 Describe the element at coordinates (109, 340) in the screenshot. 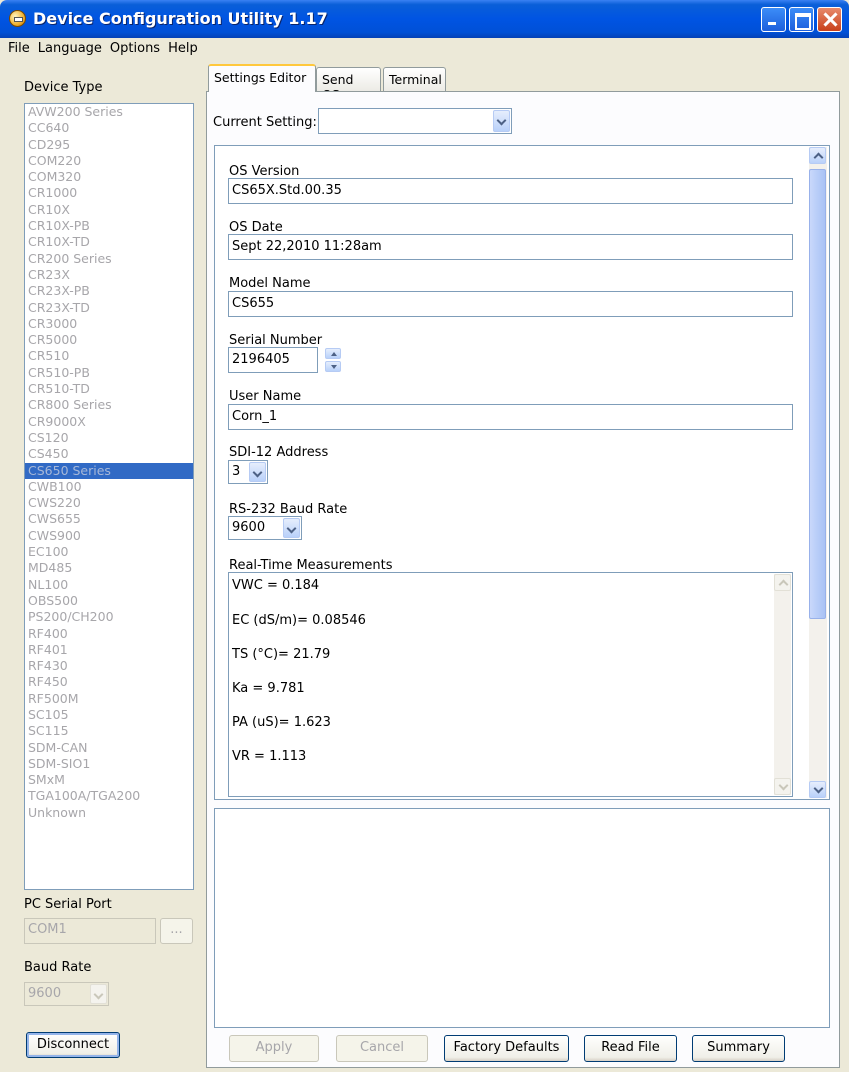

I see `device-list-item: CR5000` at that location.